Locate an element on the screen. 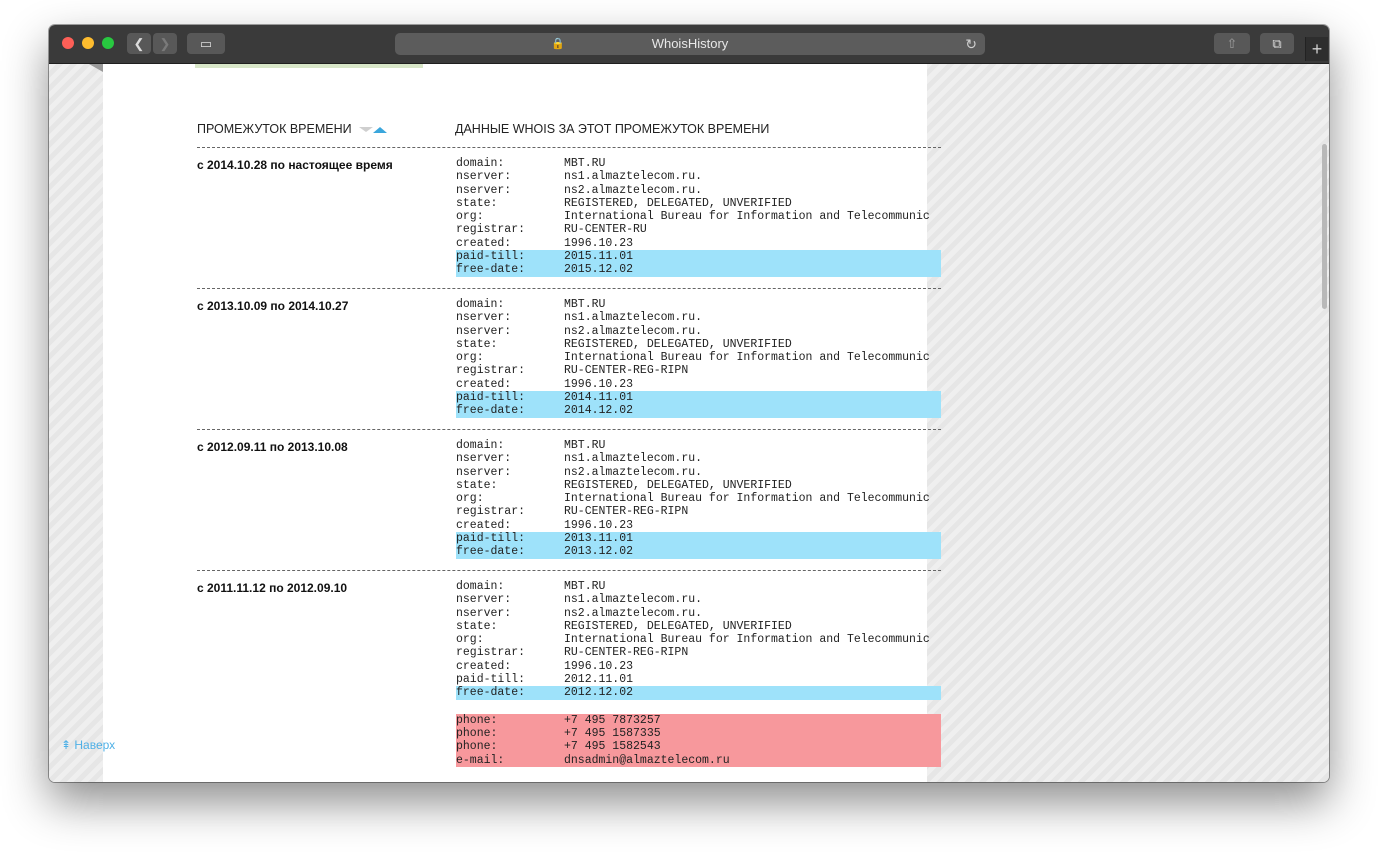 The image size is (1378, 856). title-bar: ❮ ❯ ▭ 🔒 WhoisHistory ↻ ⇧ ⧉ + is located at coordinates (689, 44).